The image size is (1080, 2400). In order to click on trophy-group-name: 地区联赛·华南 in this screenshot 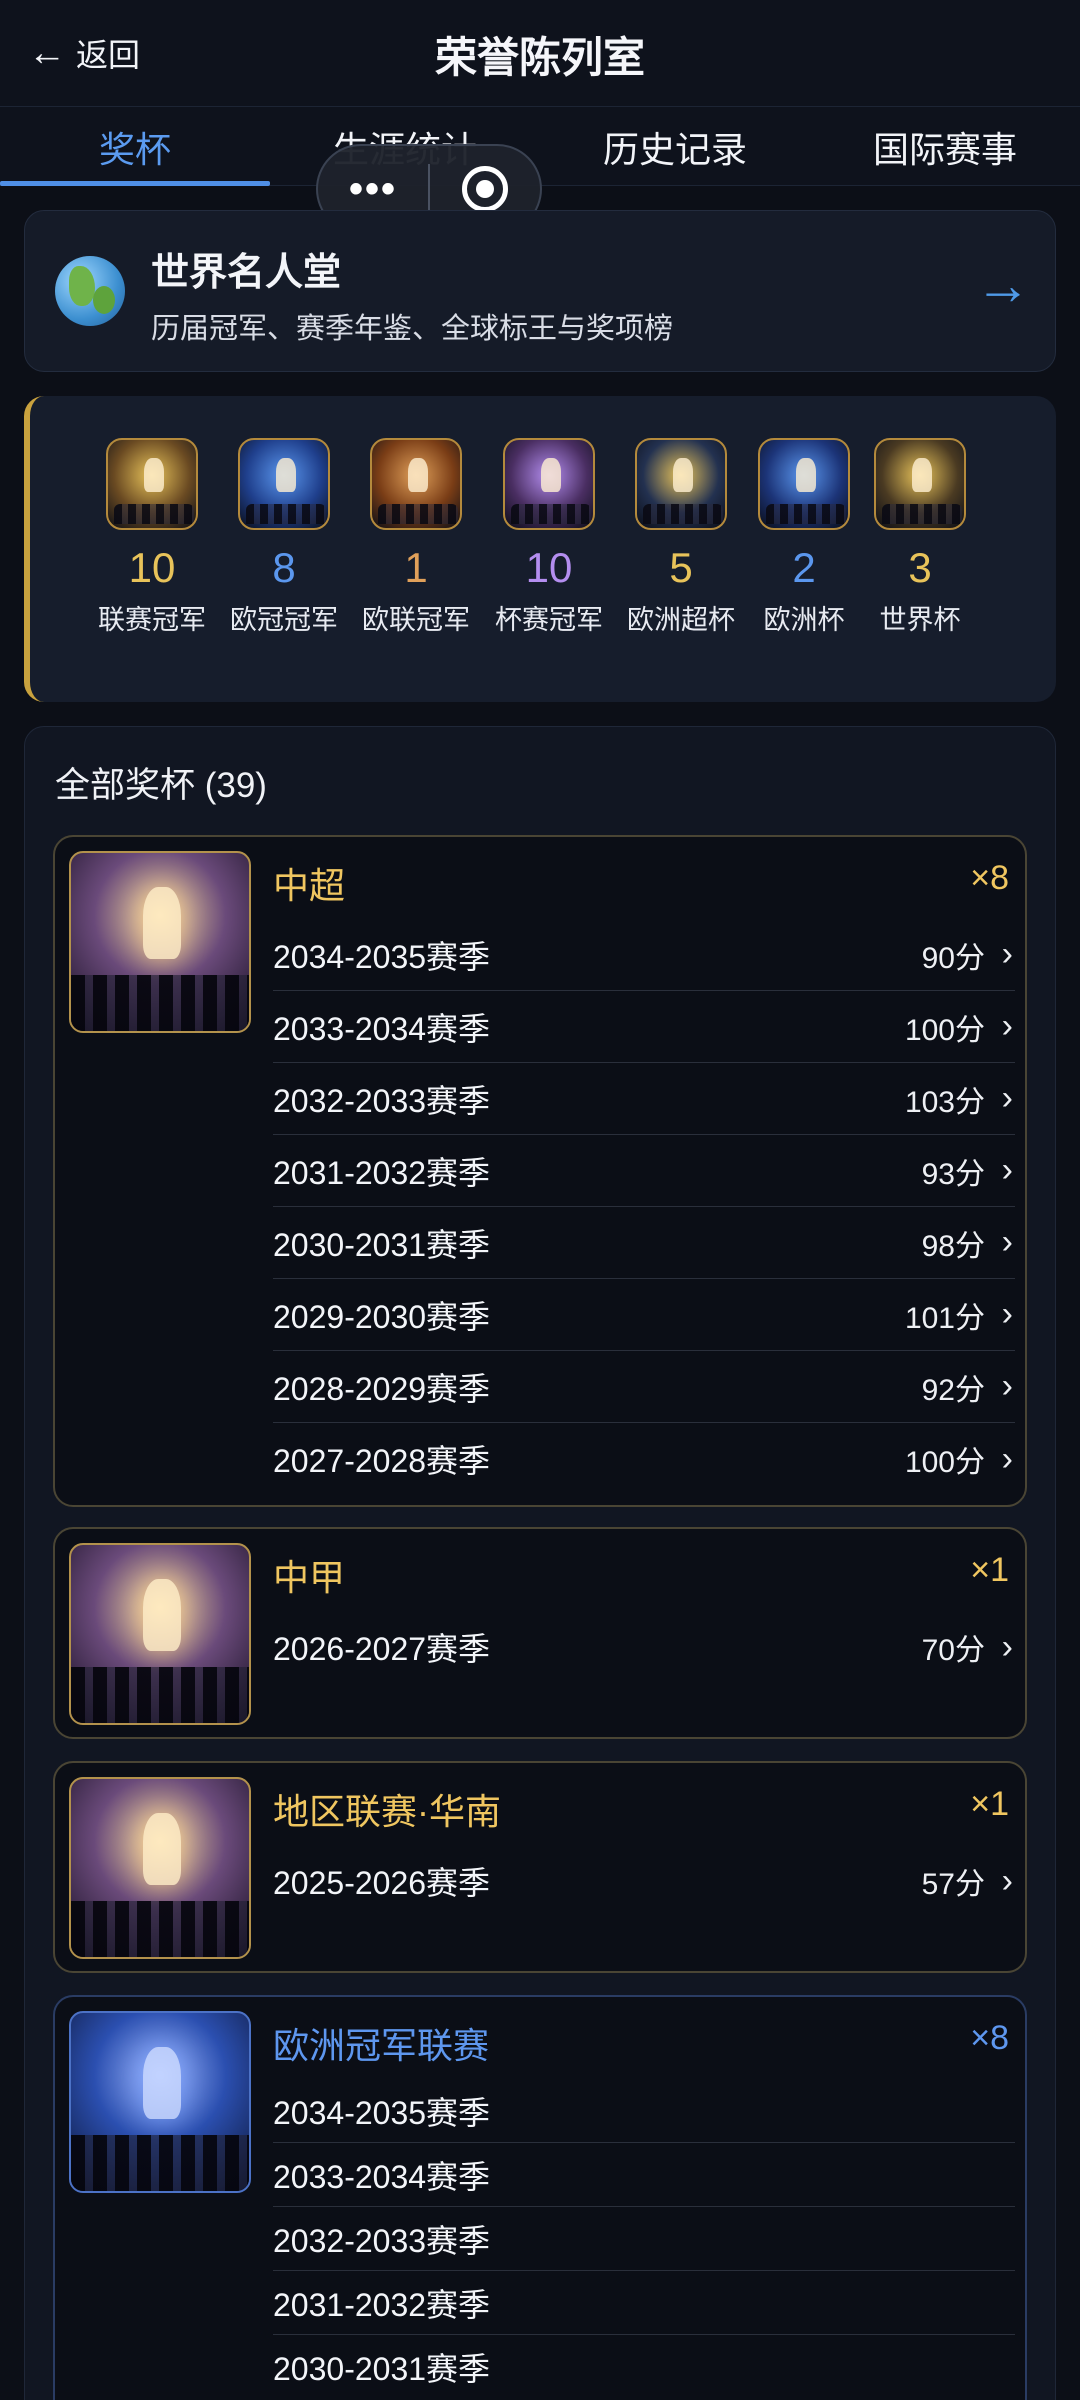, I will do `click(387, 1811)`.